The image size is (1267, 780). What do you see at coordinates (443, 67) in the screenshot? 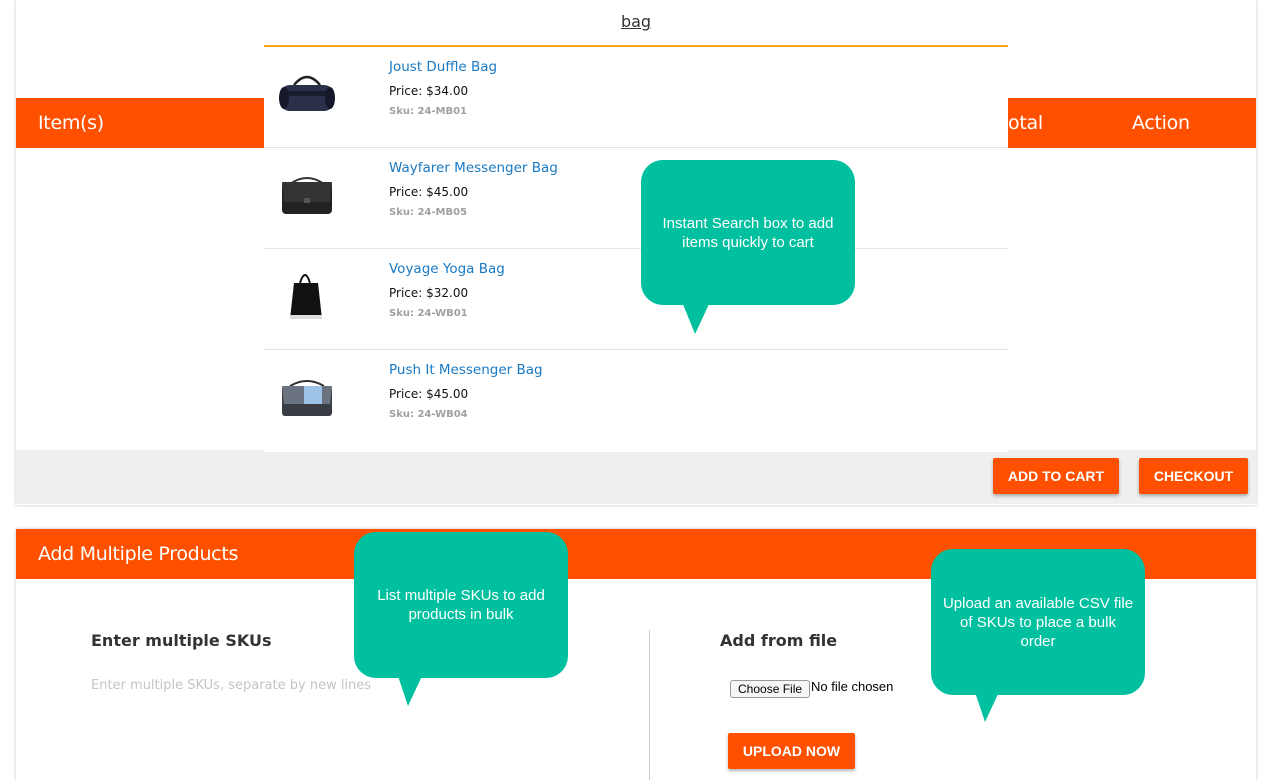
I see `result-name: Joust Duffle Bag` at bounding box center [443, 67].